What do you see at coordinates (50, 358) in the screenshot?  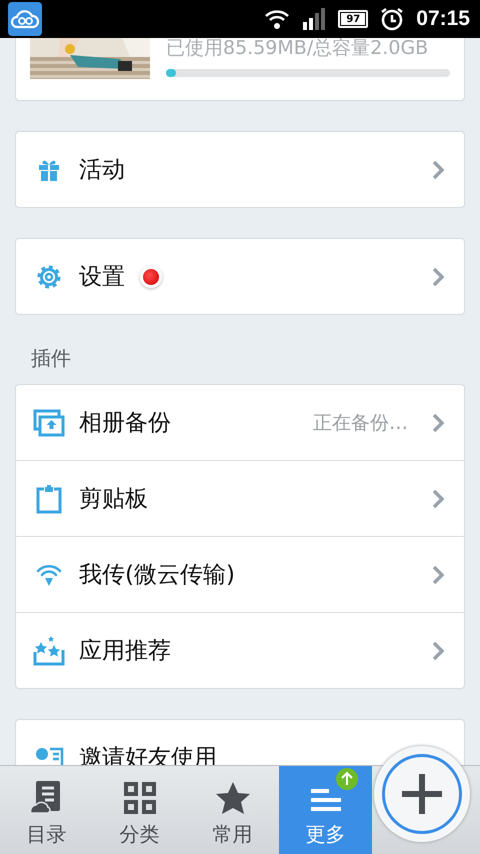 I see `section-header: 插件` at bounding box center [50, 358].